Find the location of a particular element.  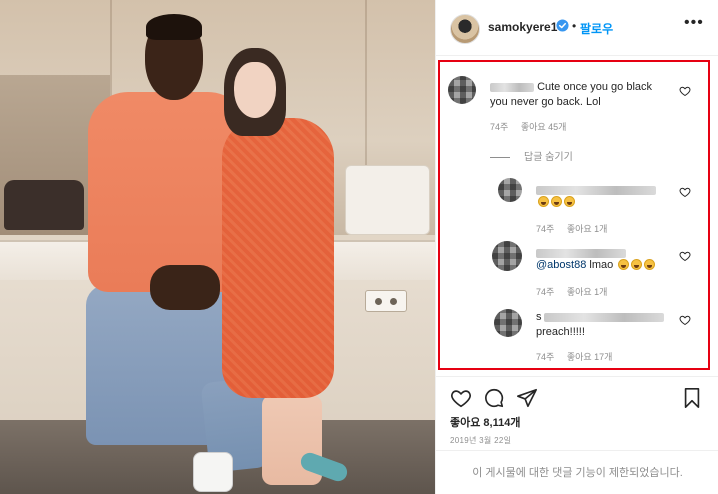

blurred-username-initial: s is located at coordinates (539, 317).